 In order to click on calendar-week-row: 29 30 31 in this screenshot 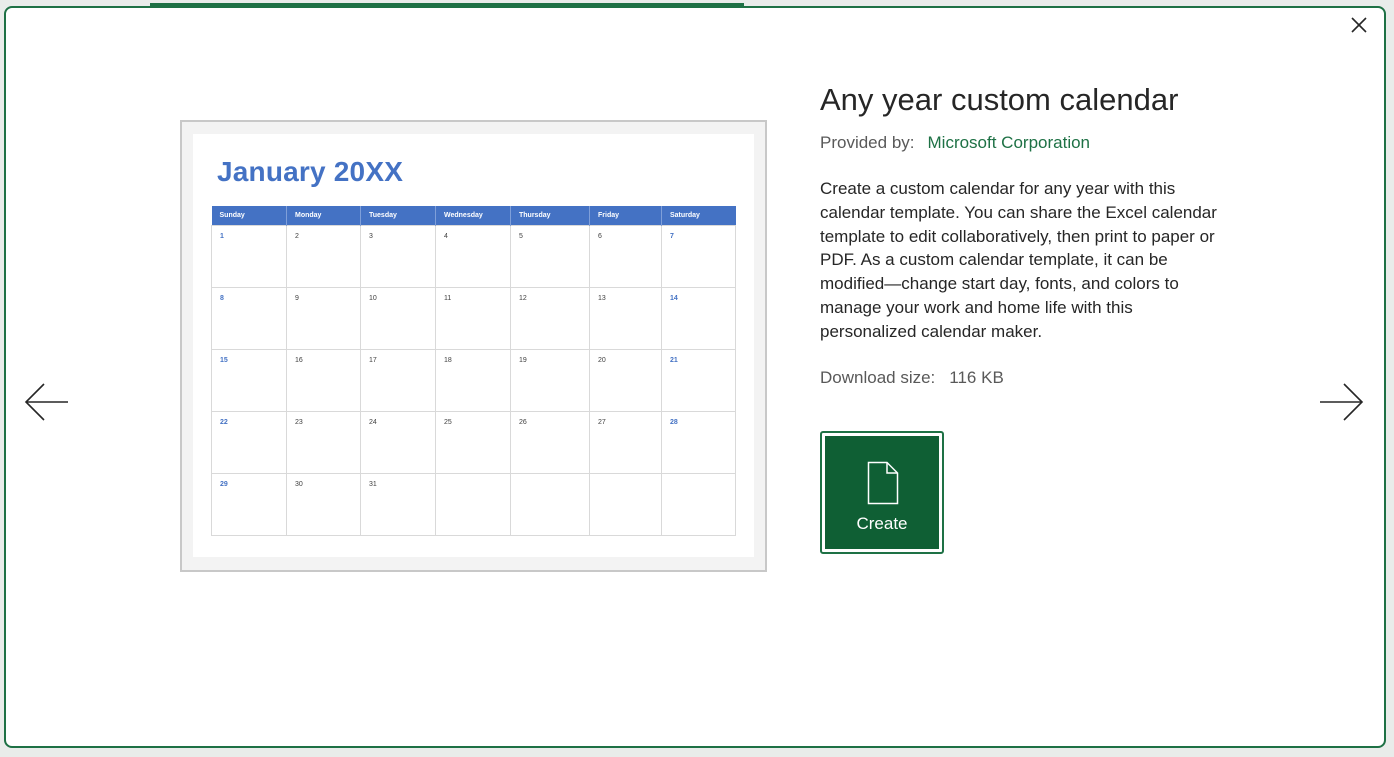, I will do `click(473, 504)`.